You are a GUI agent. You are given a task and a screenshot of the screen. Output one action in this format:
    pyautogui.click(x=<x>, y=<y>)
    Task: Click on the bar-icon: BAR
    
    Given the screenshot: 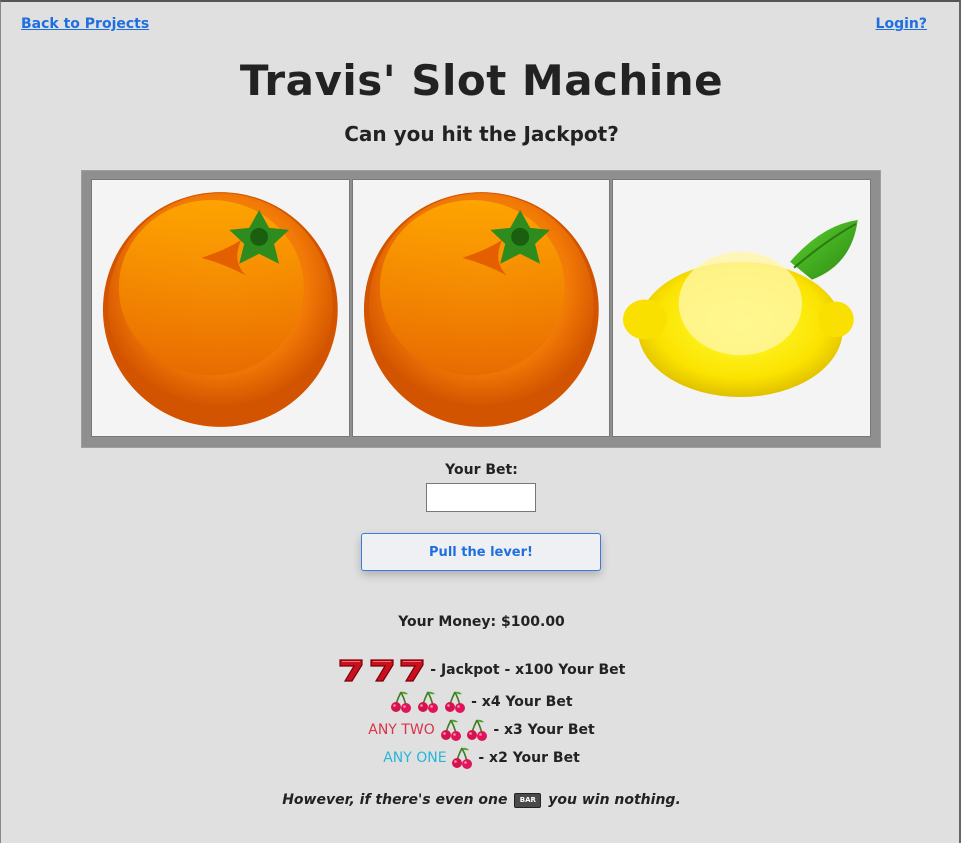 What is the action you would take?
    pyautogui.click(x=528, y=800)
    